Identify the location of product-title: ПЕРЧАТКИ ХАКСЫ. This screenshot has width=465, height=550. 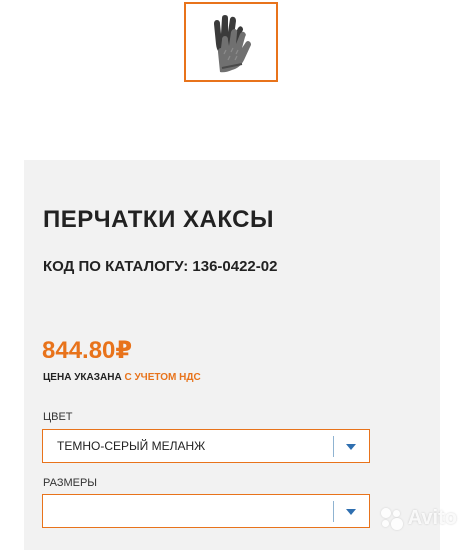
(158, 219).